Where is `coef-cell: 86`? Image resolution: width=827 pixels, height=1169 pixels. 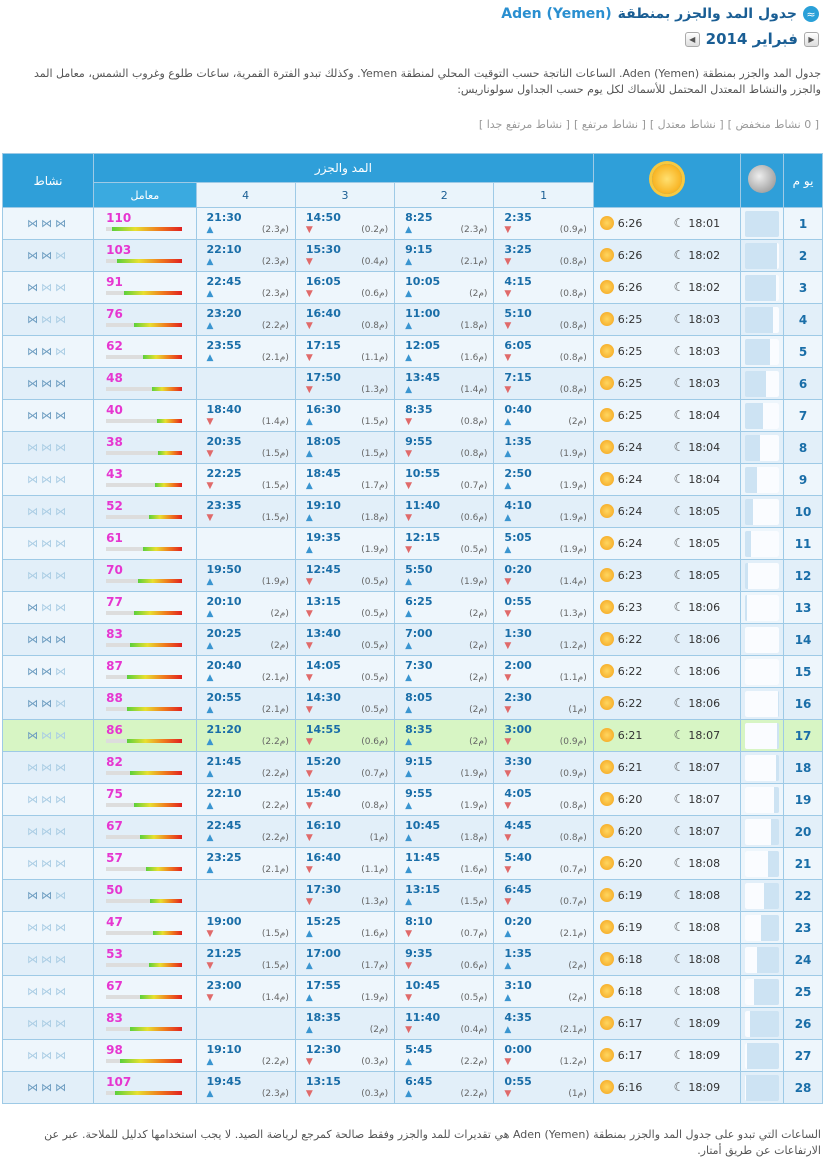
coef-cell: 86 is located at coordinates (145, 735).